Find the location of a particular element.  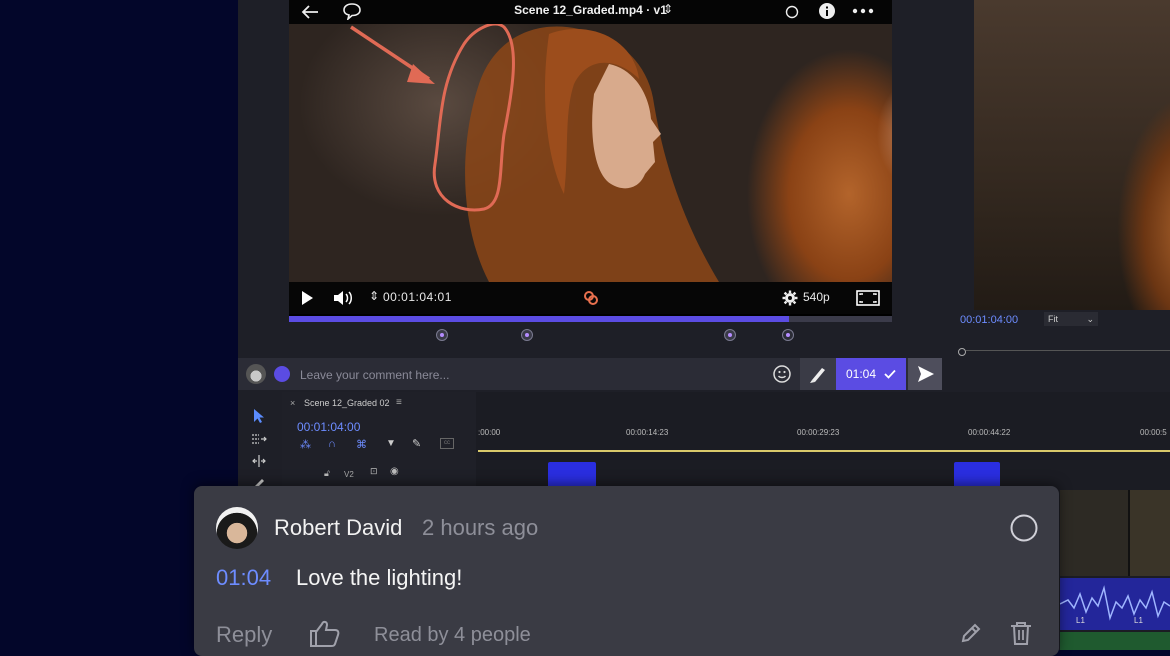

comment-author: Robert David is located at coordinates (338, 527).